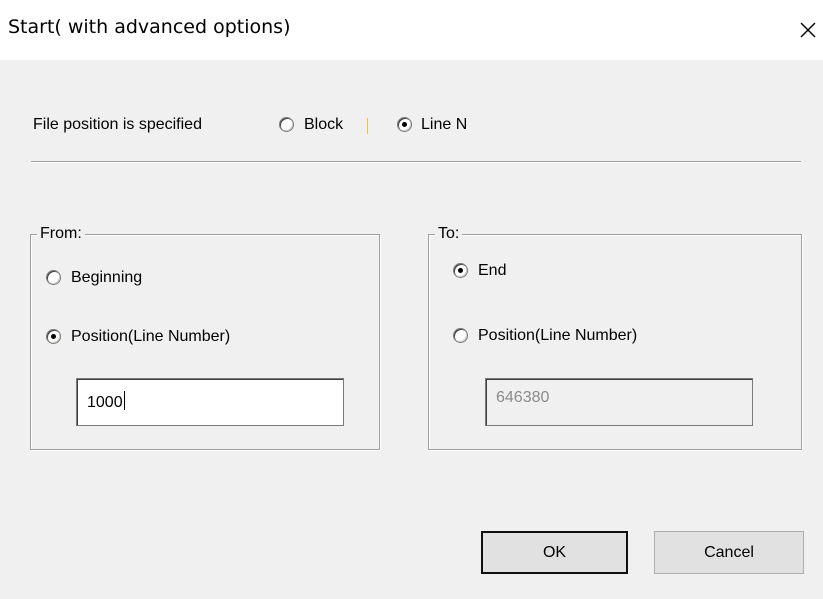  I want to click on title-bar: Start( with advanced options), so click(411, 30).